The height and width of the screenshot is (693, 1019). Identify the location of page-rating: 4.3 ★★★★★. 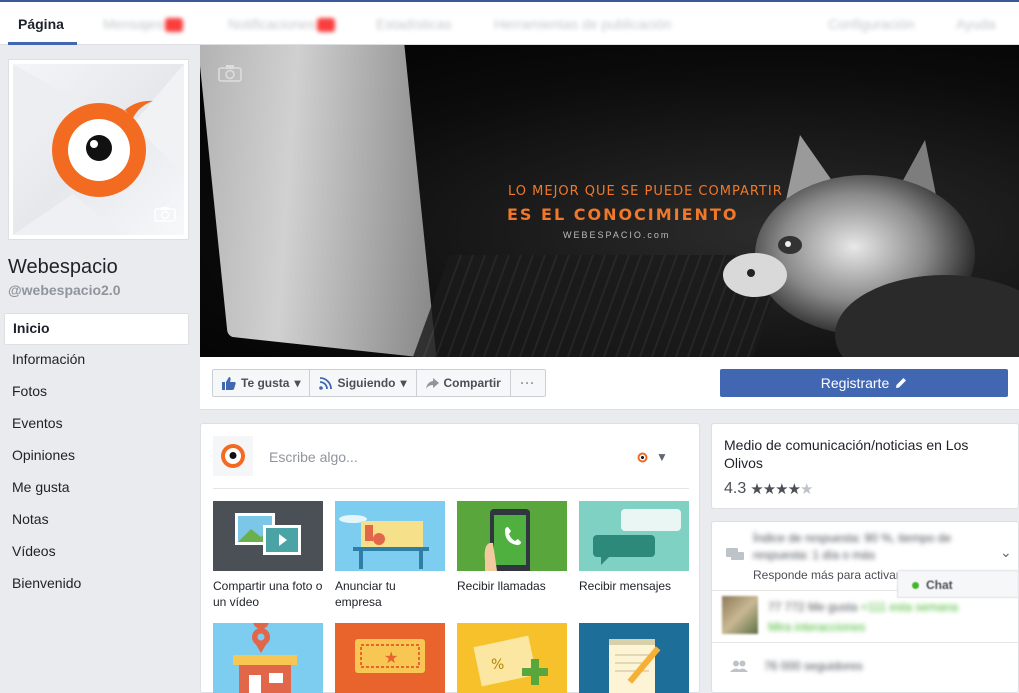
(769, 489).